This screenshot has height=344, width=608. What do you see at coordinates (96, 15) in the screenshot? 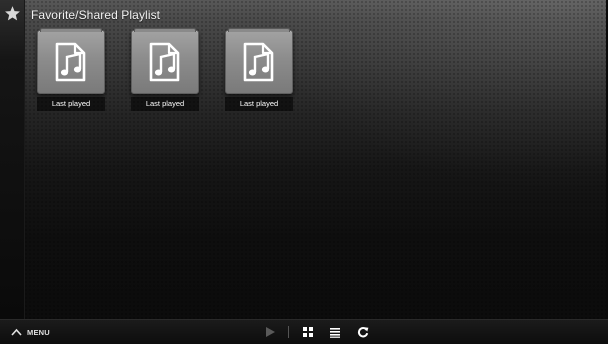
I see `page-title: Favorite/Shared Playlist` at bounding box center [96, 15].